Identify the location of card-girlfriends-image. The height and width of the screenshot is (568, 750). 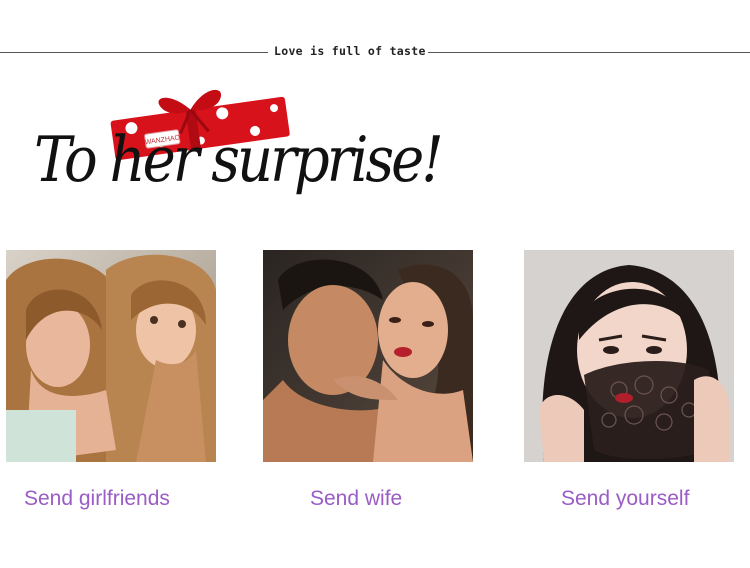
(111, 356).